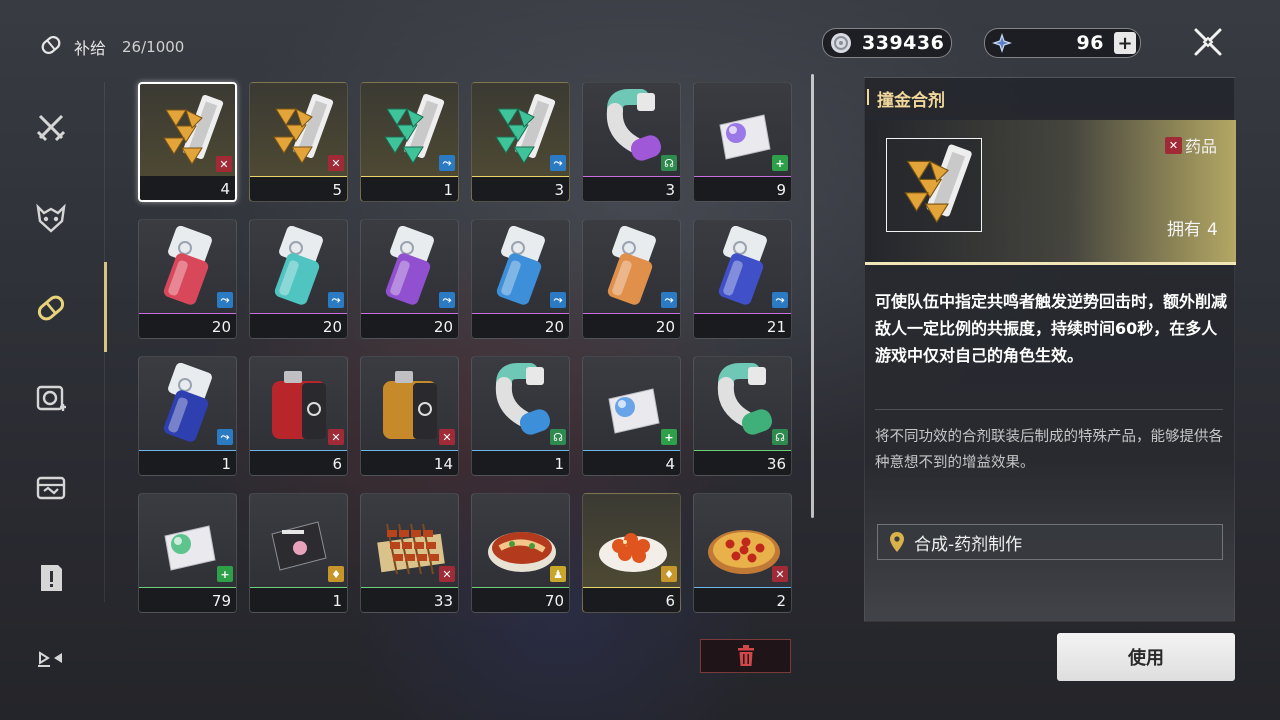 The image size is (1280, 720). What do you see at coordinates (968, 544) in the screenshot?
I see `item-source-label: 合成-药剂制作` at bounding box center [968, 544].